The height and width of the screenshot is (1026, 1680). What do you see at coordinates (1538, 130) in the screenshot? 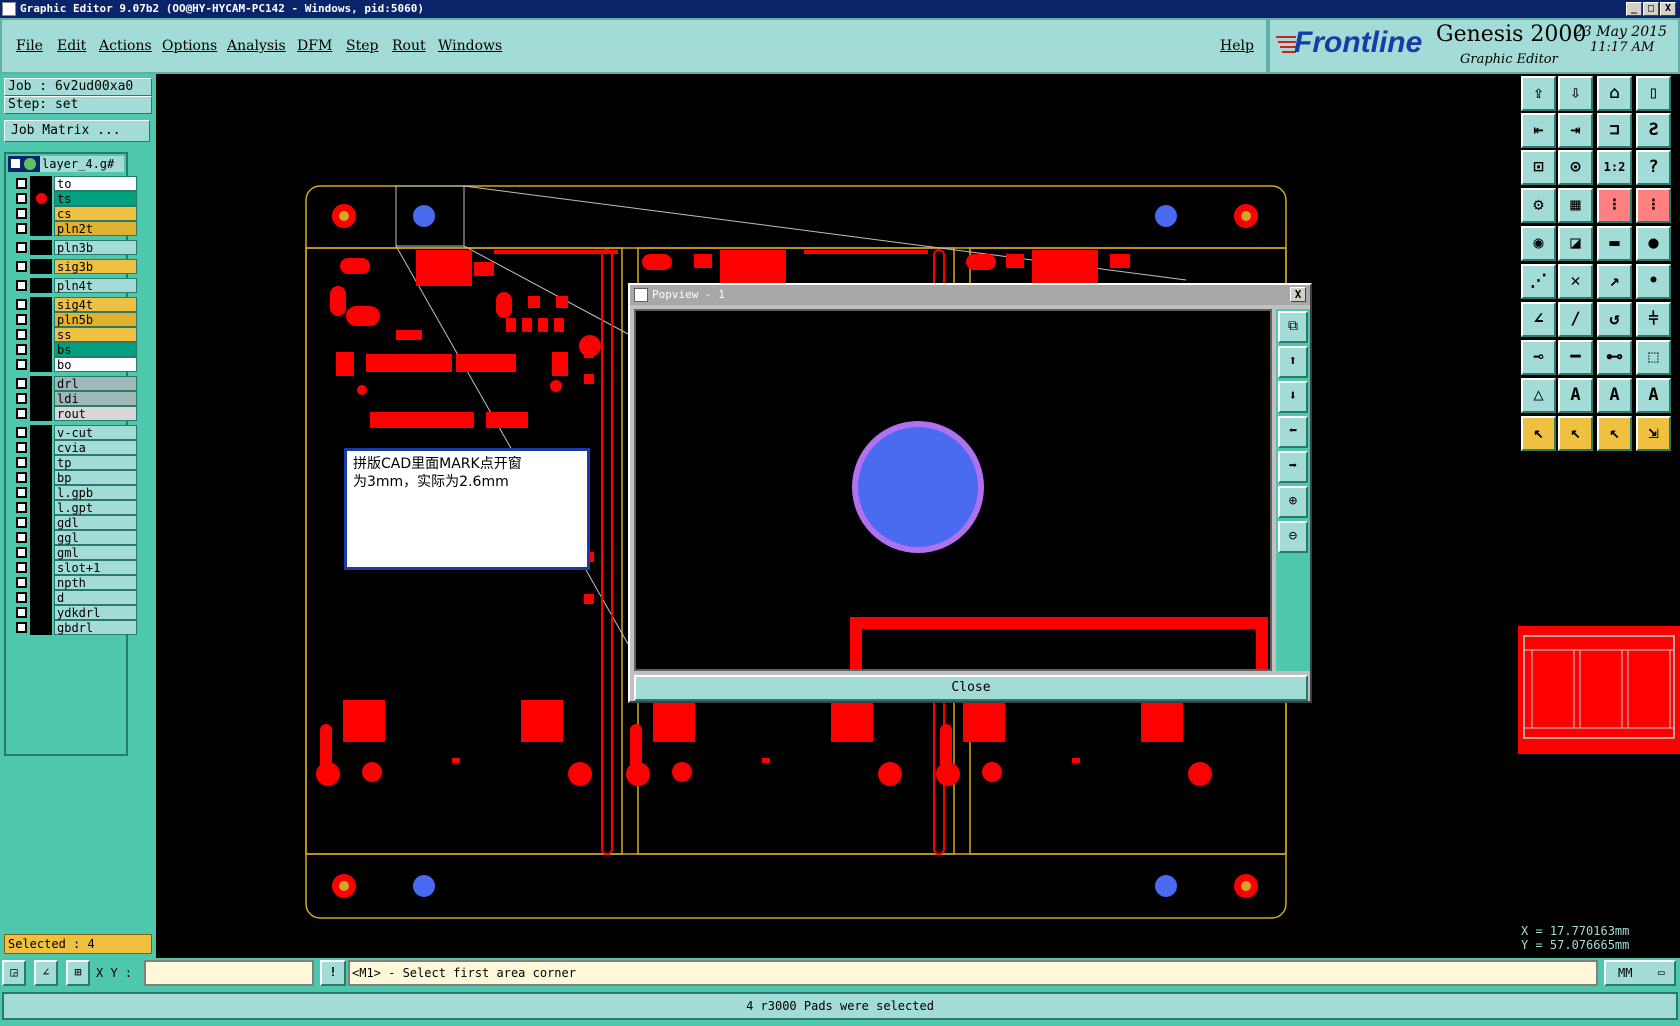
I see `tool-pan-left-icon: ⇤` at bounding box center [1538, 130].